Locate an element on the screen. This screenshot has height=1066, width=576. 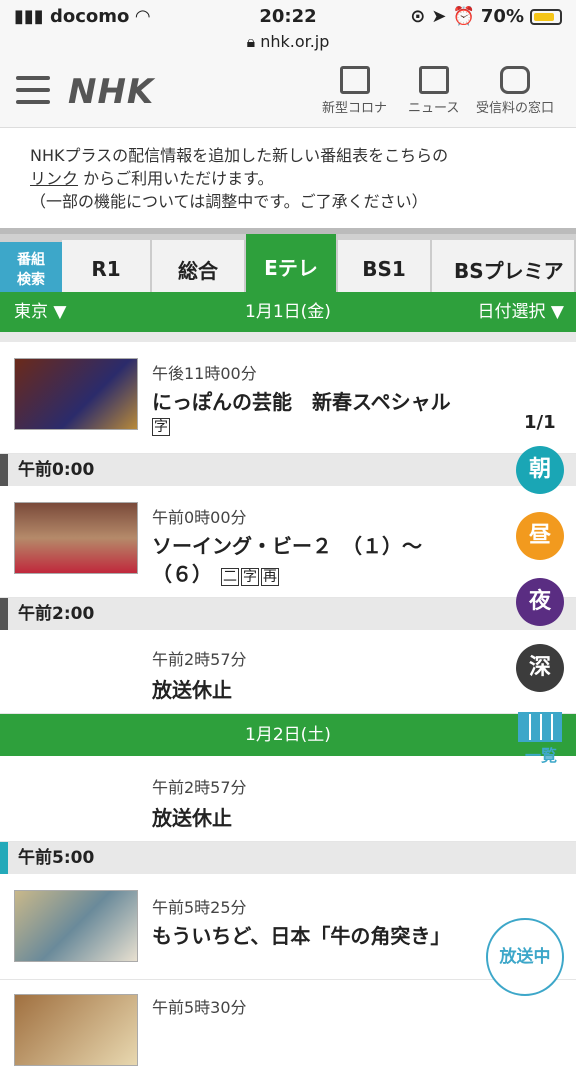
nhk-logo: NHK is located at coordinates (111, 92).